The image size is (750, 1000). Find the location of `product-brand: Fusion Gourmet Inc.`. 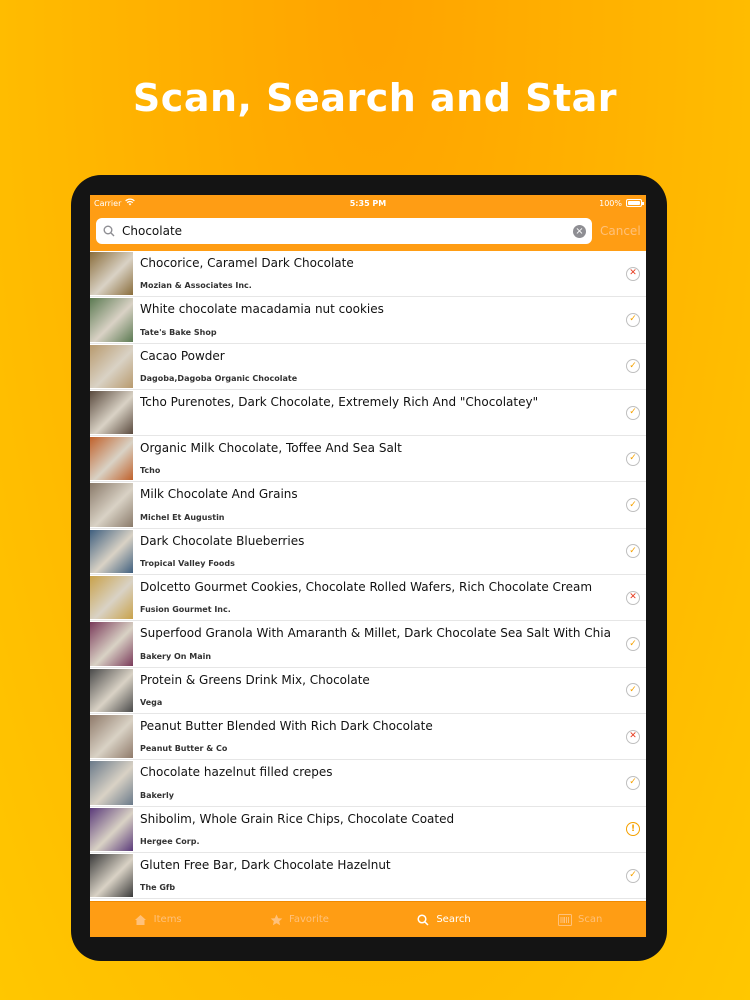

product-brand: Fusion Gourmet Inc. is located at coordinates (185, 610).